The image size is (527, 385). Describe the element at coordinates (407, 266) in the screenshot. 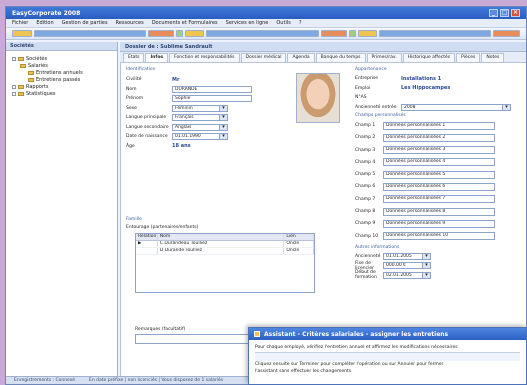

I see `date-picker: 000.00 €` at that location.